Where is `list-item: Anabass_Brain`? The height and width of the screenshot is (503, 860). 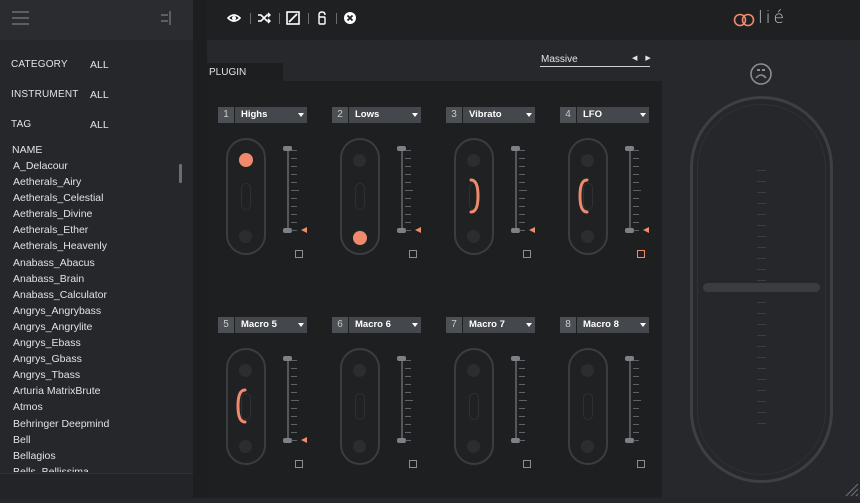 list-item: Anabass_Brain is located at coordinates (95, 279).